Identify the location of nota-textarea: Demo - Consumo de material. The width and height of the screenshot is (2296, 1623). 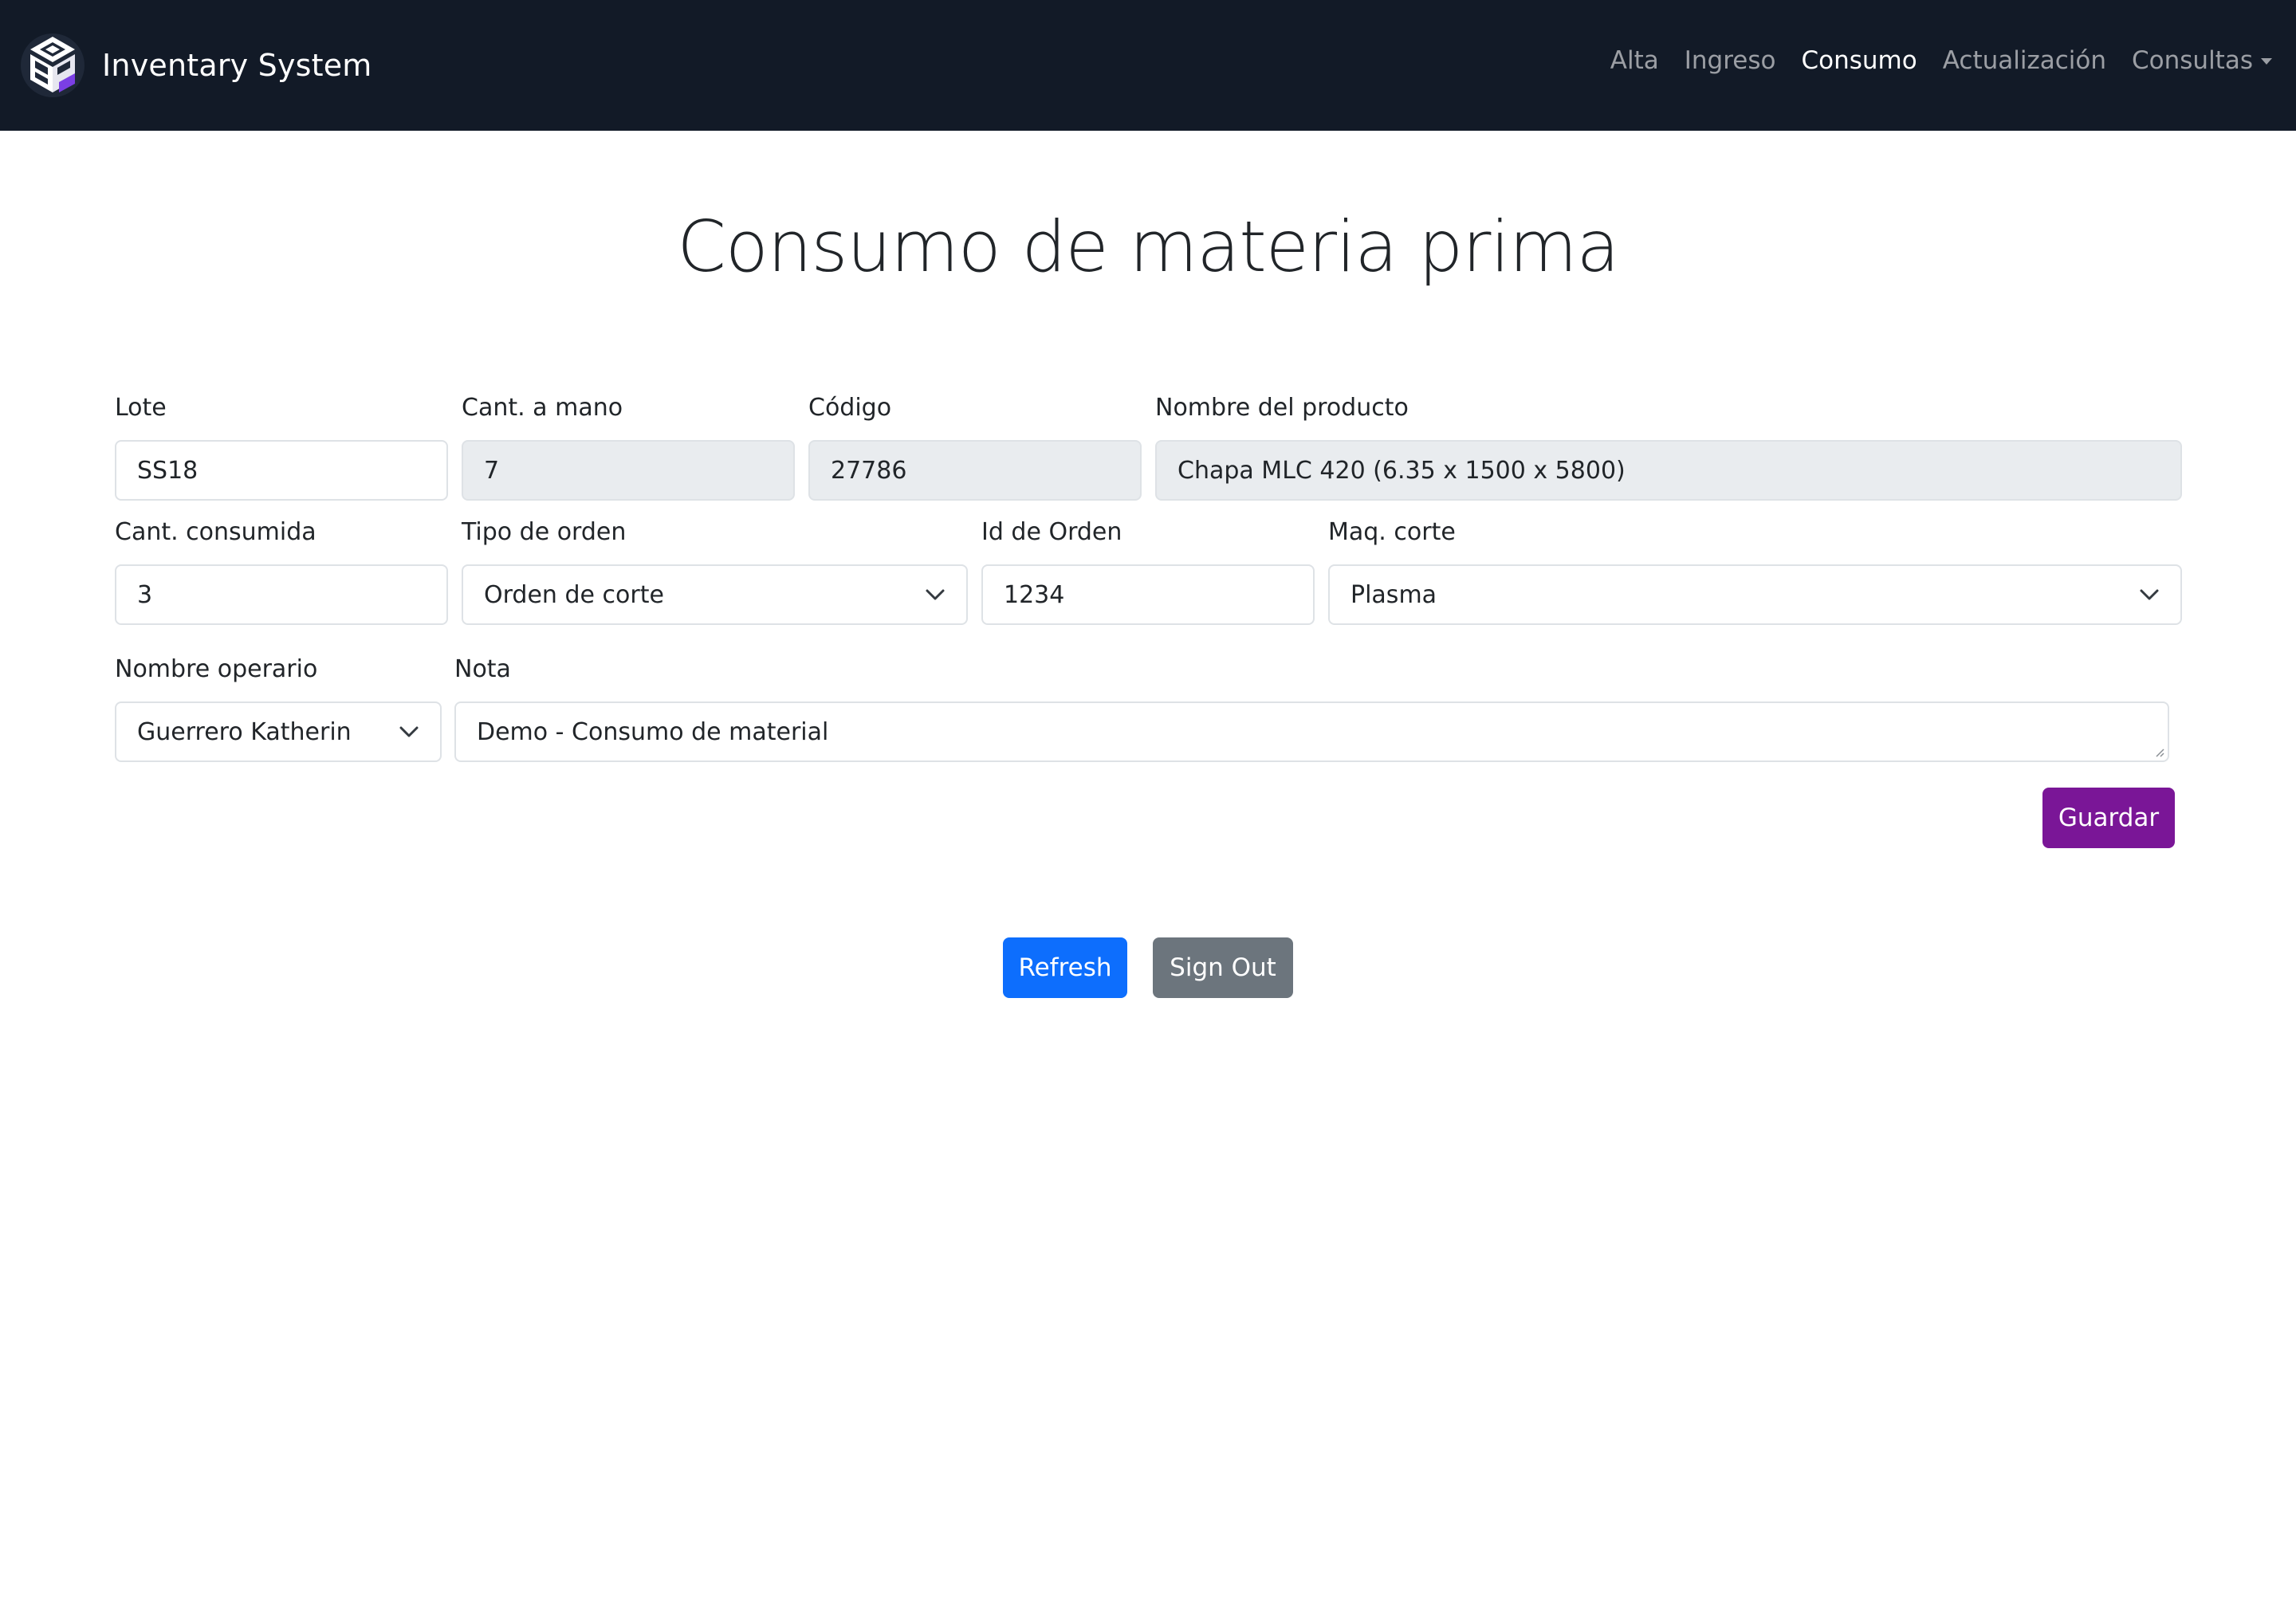
(1311, 731).